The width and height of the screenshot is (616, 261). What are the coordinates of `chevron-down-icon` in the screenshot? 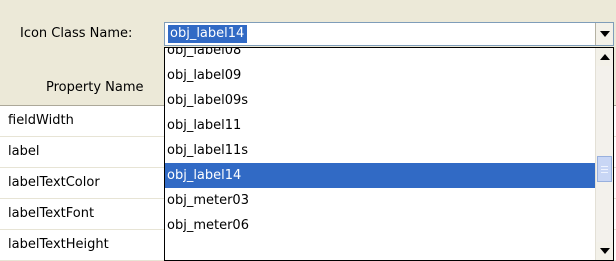 It's located at (605, 34).